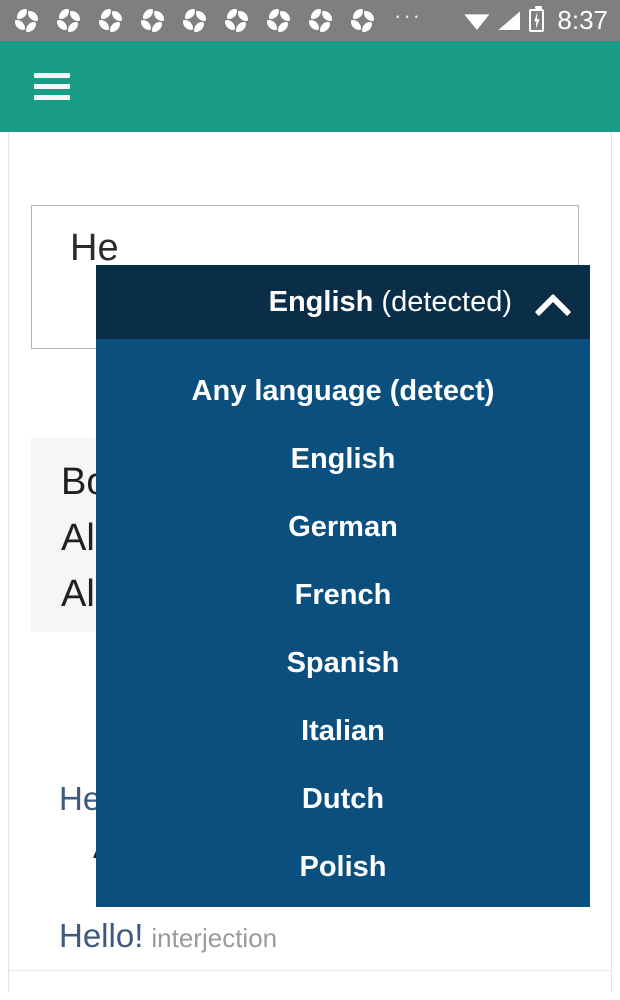 The width and height of the screenshot is (620, 1000). I want to click on overflow-dots-icon: ···, so click(408, 15).